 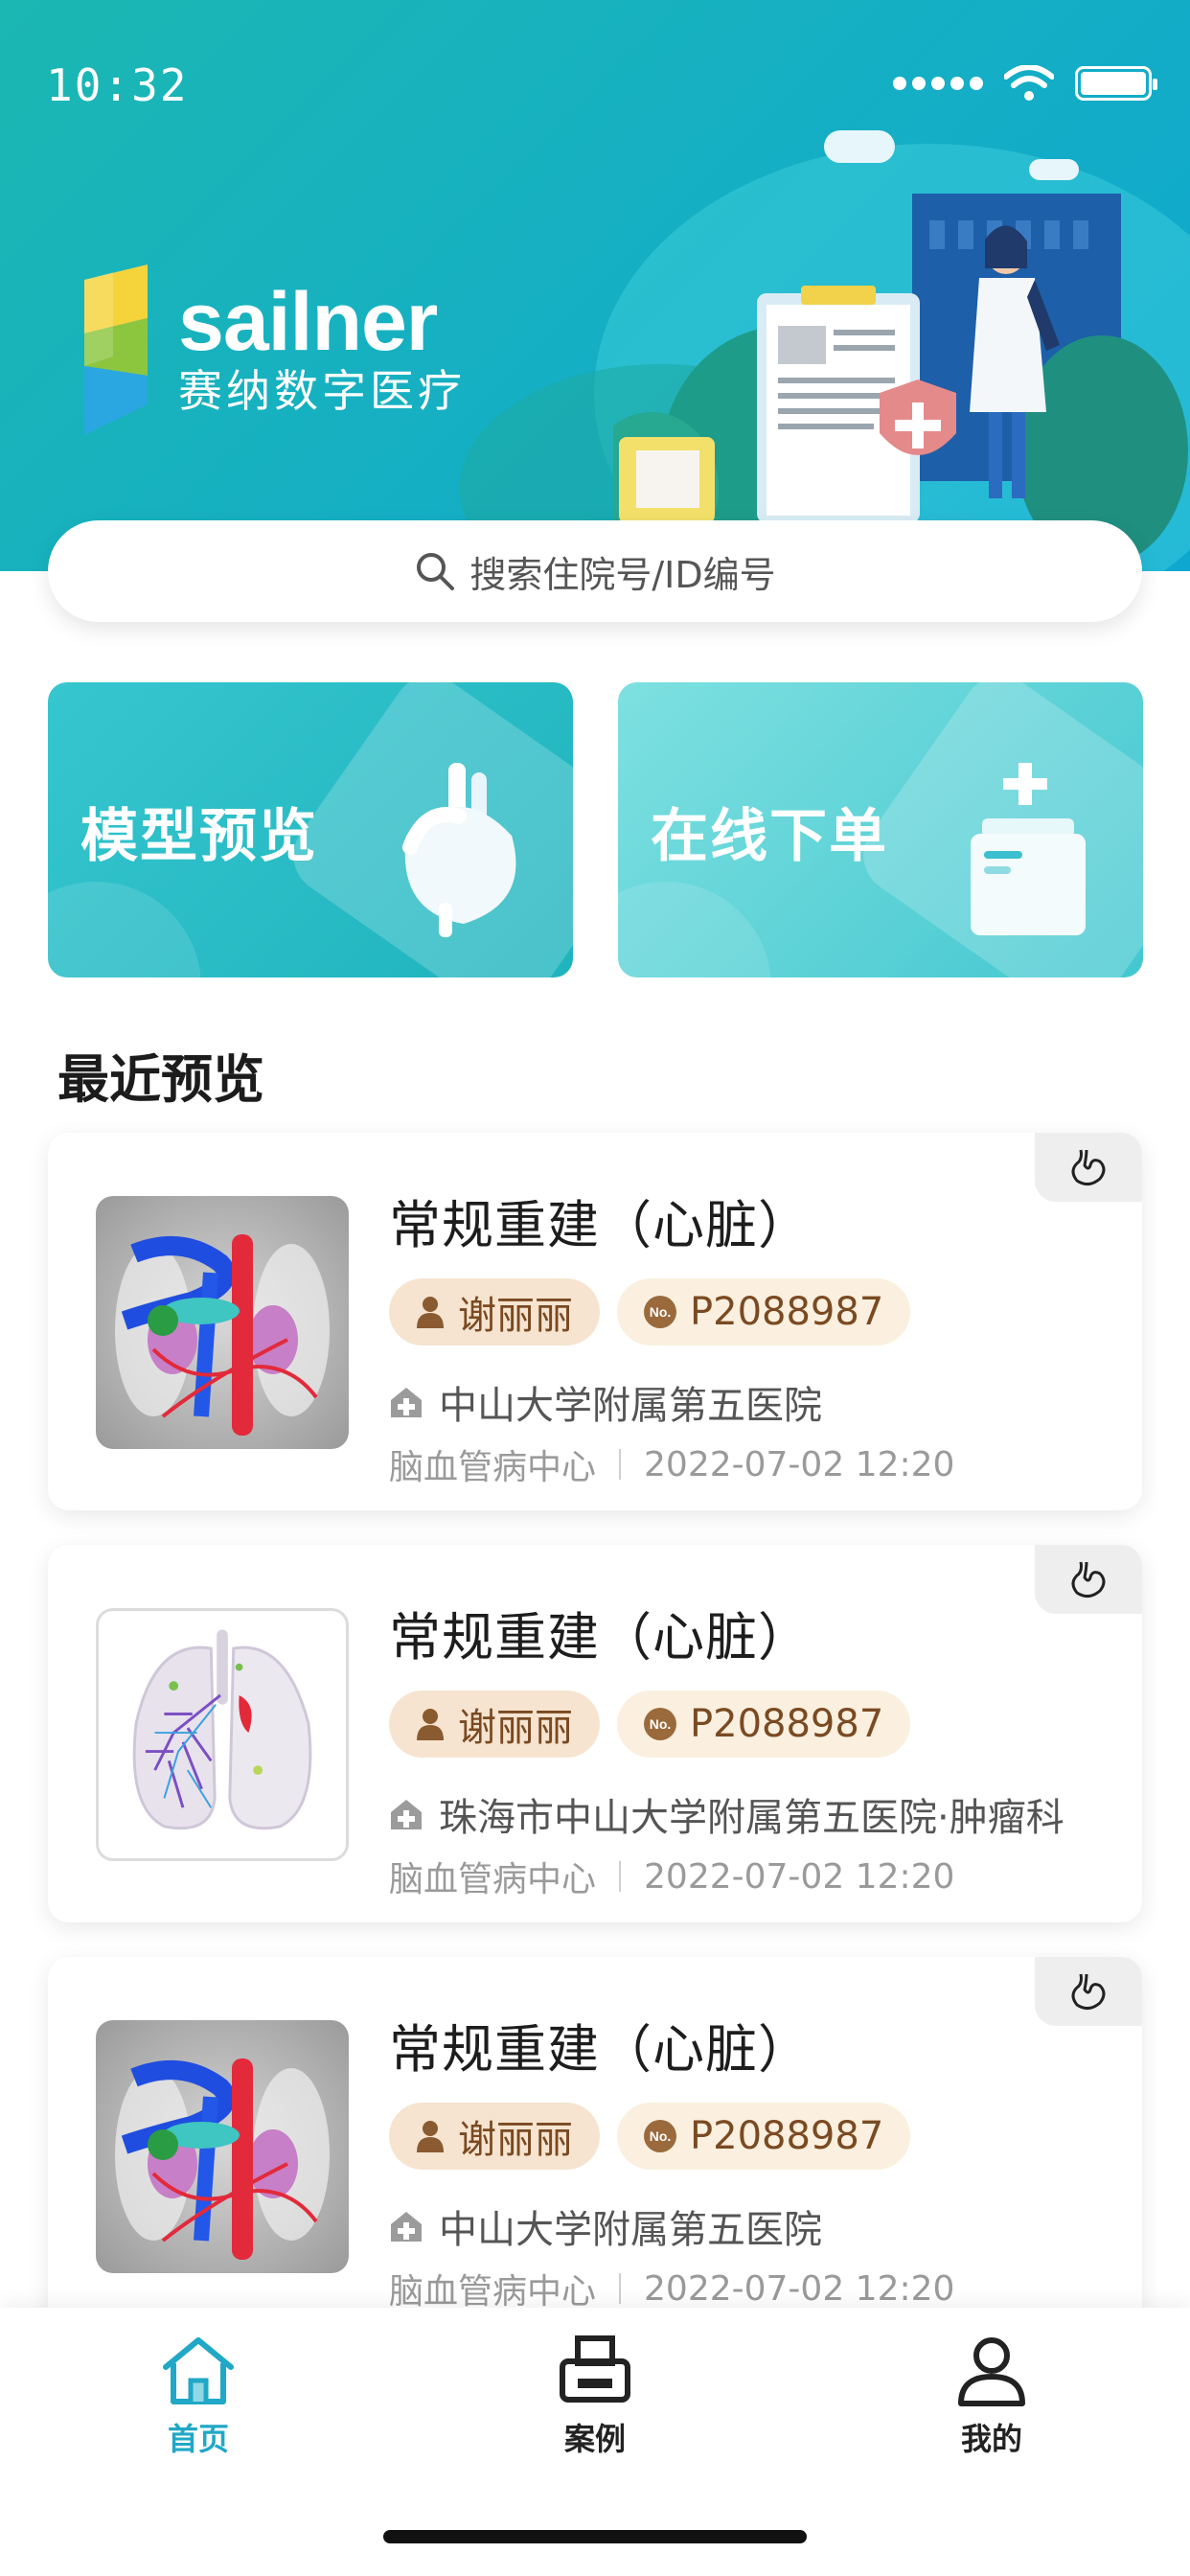 What do you see at coordinates (595, 2536) in the screenshot?
I see `home-indicator` at bounding box center [595, 2536].